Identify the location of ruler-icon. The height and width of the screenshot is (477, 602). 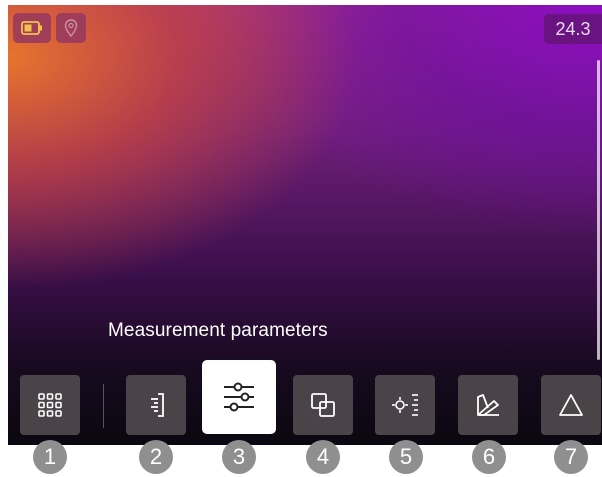
(157, 405).